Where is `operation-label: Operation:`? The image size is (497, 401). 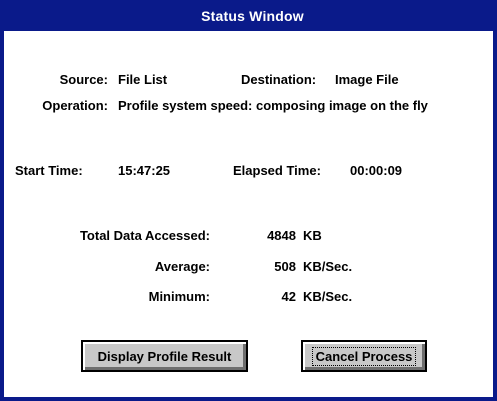 operation-label: Operation: is located at coordinates (75, 105).